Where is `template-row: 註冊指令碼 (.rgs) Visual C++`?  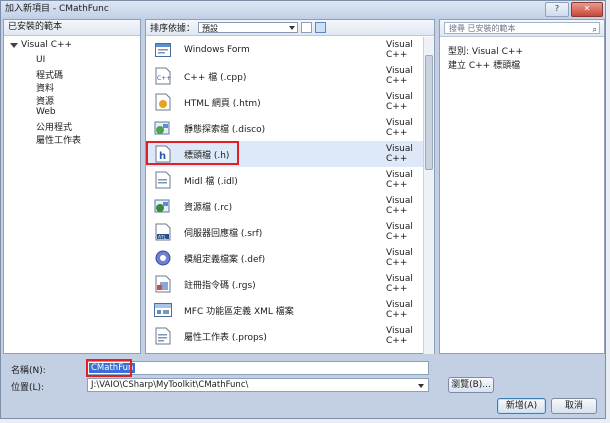 template-row: 註冊指令碼 (.rgs) Visual C++ is located at coordinates (285, 284).